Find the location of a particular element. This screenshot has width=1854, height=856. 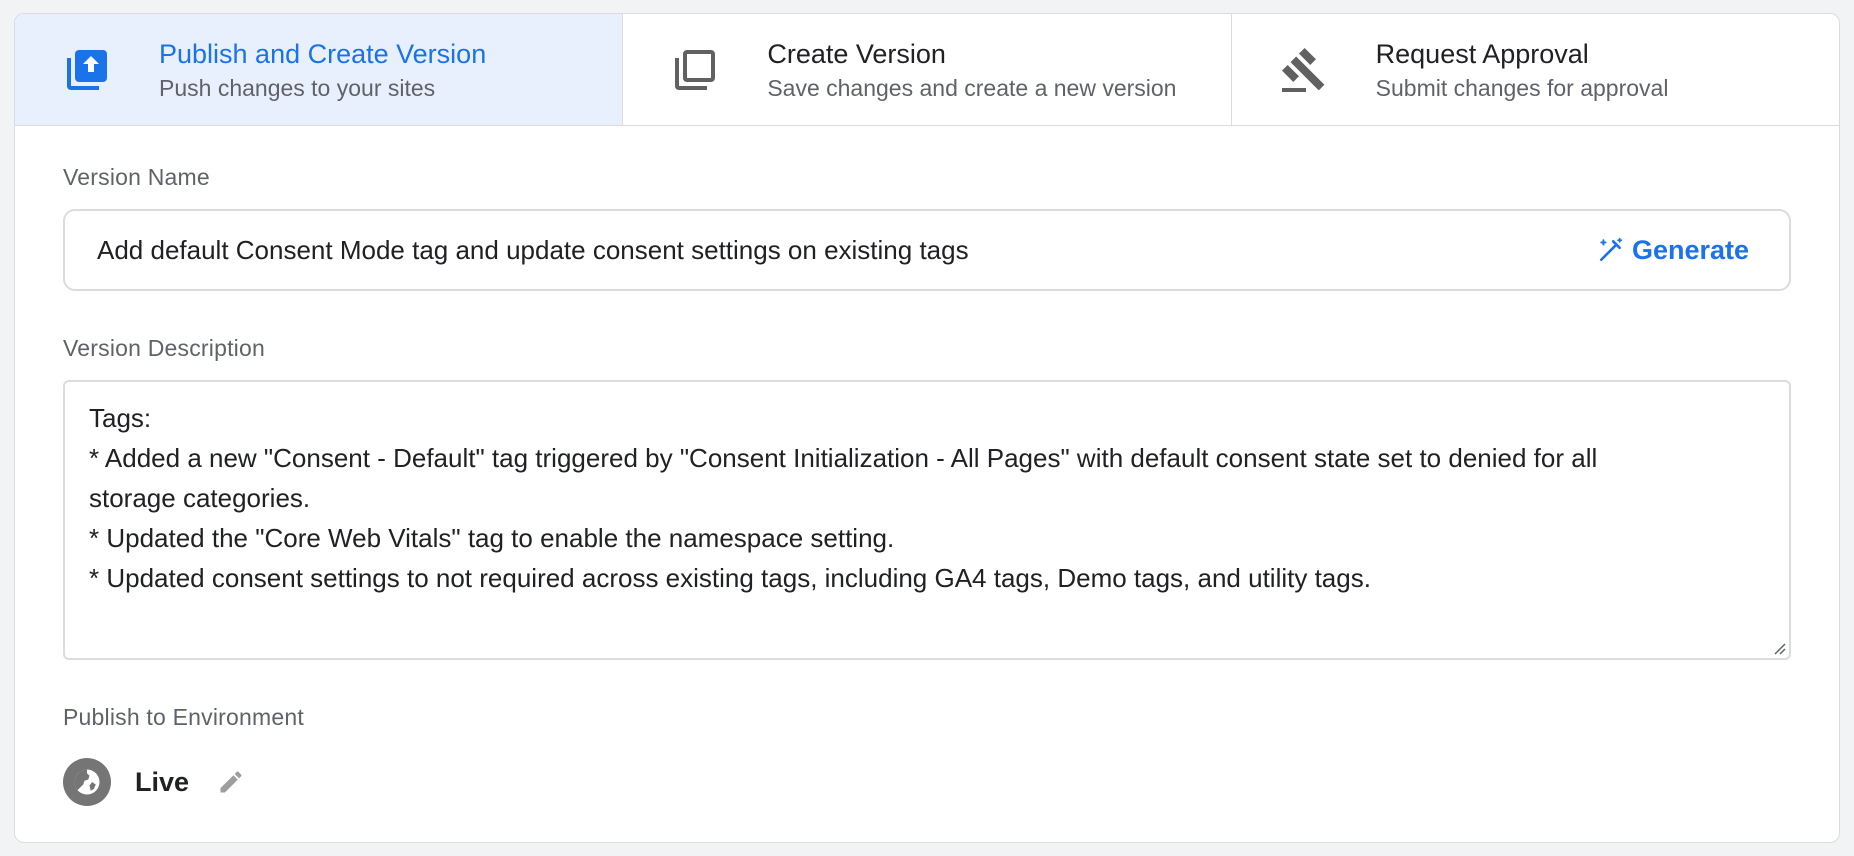

publish-environment-label: Publish to Environment is located at coordinates (183, 717).